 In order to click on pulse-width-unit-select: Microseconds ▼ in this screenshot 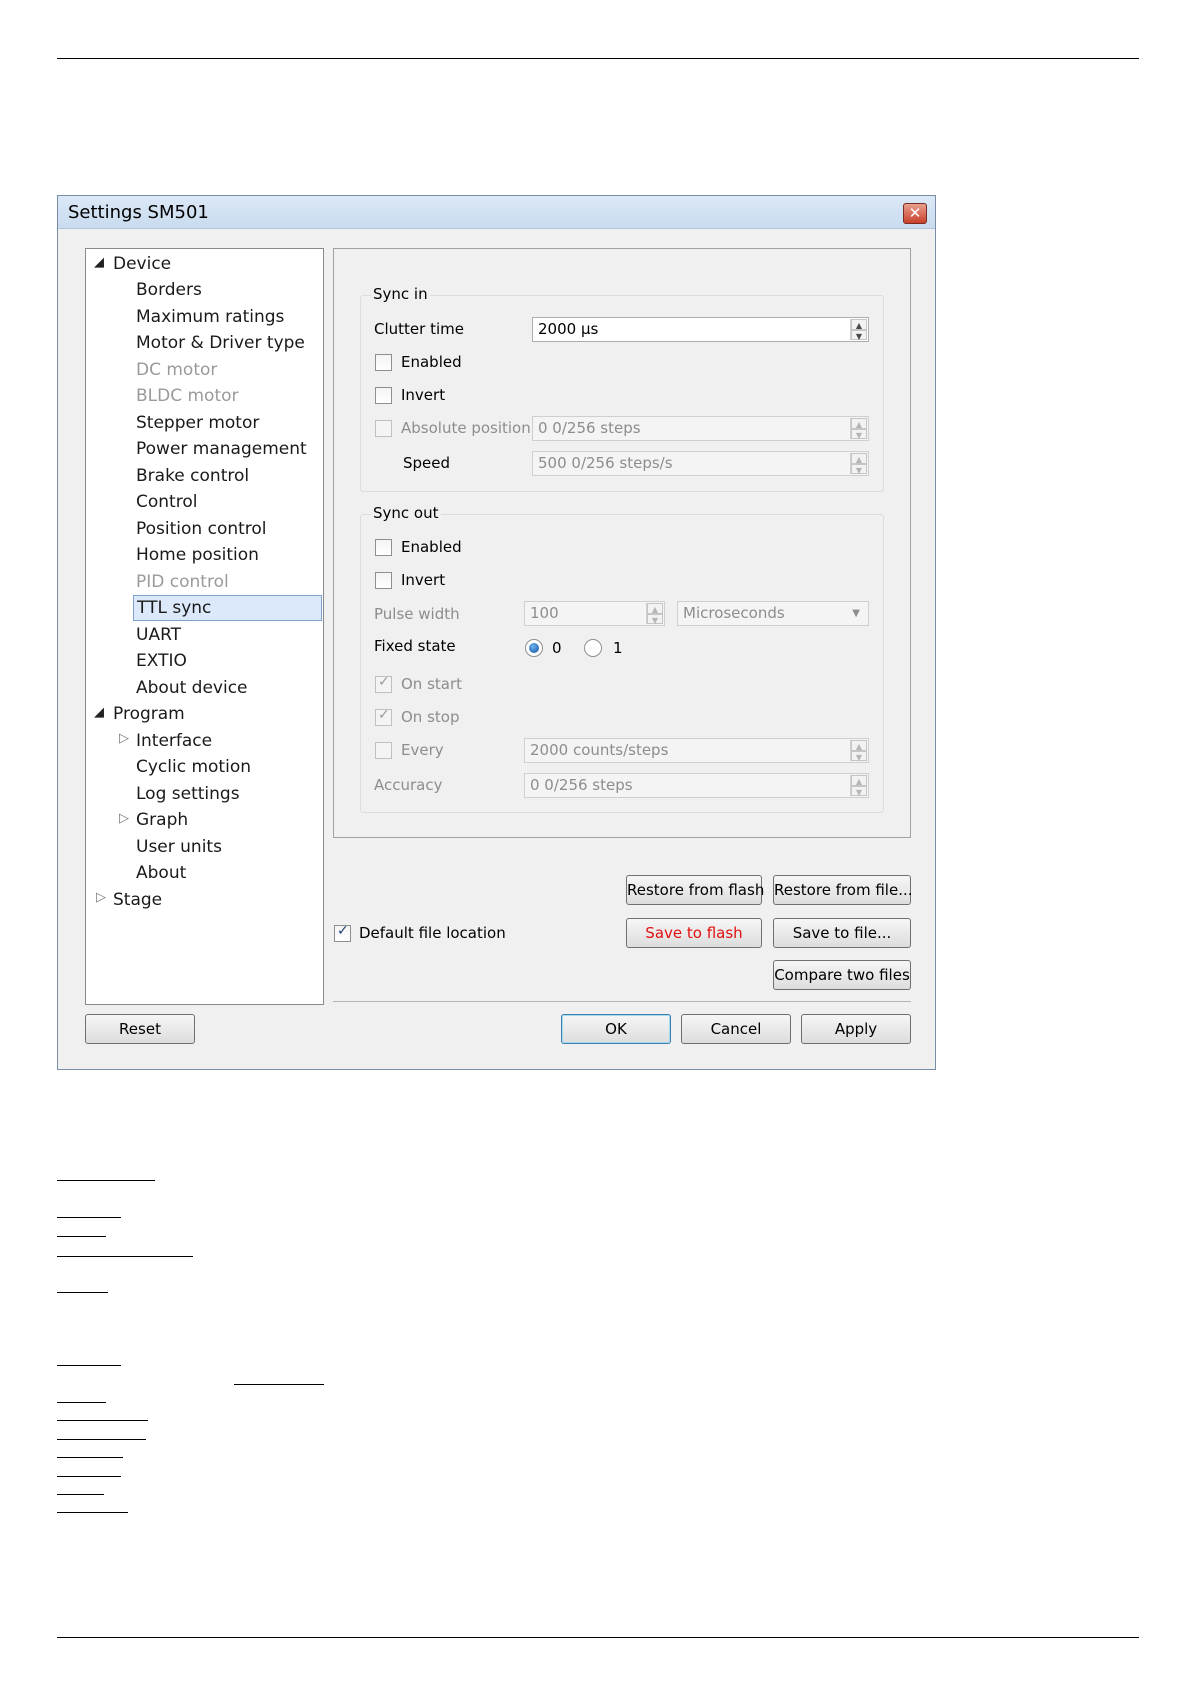, I will do `click(773, 613)`.